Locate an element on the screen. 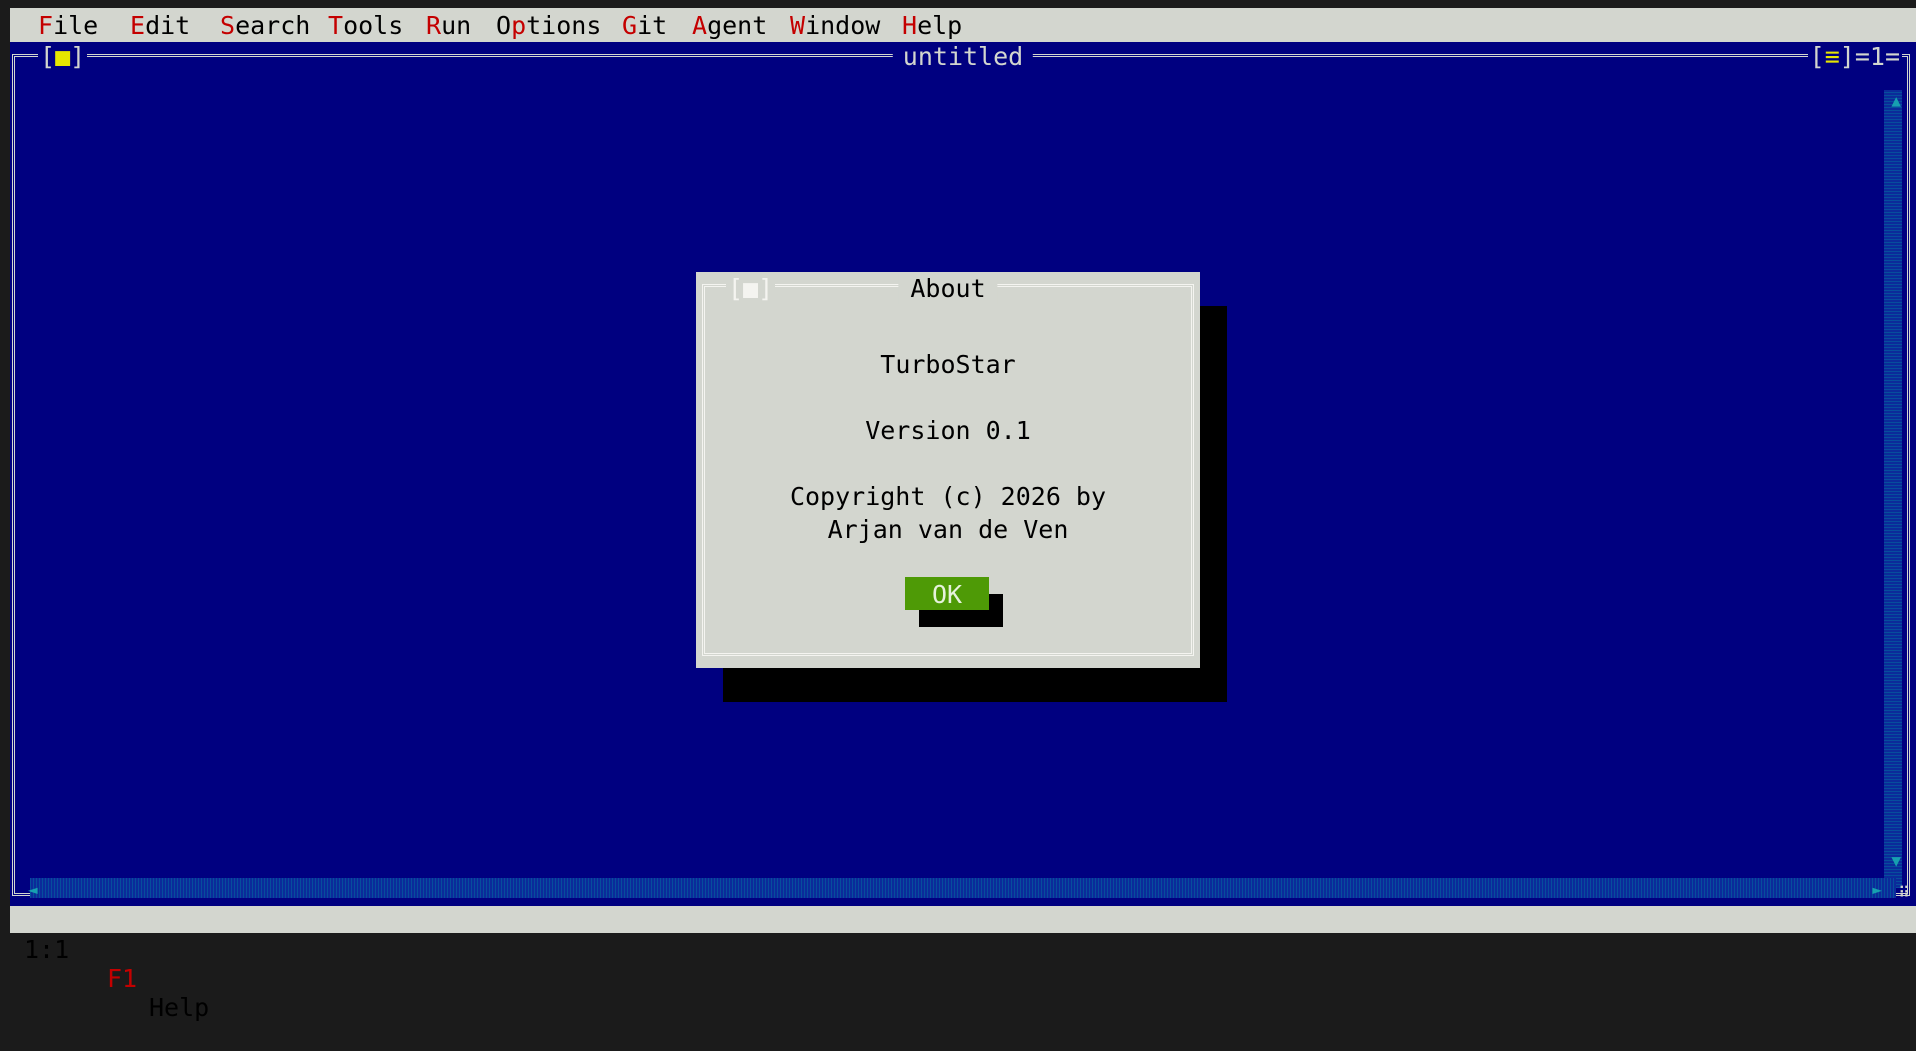 This screenshot has width=1916, height=1051. scroll-right-arrow-icon: ► is located at coordinates (1877, 890).